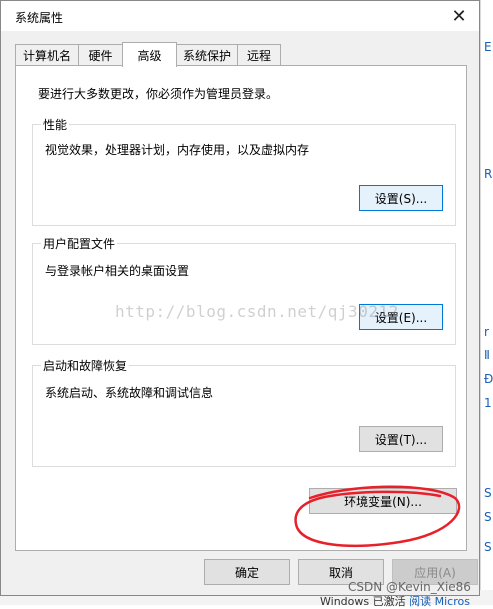 This screenshot has width=493, height=609. Describe the element at coordinates (100, 54) in the screenshot. I see `tab-hardware: 硬件` at that location.